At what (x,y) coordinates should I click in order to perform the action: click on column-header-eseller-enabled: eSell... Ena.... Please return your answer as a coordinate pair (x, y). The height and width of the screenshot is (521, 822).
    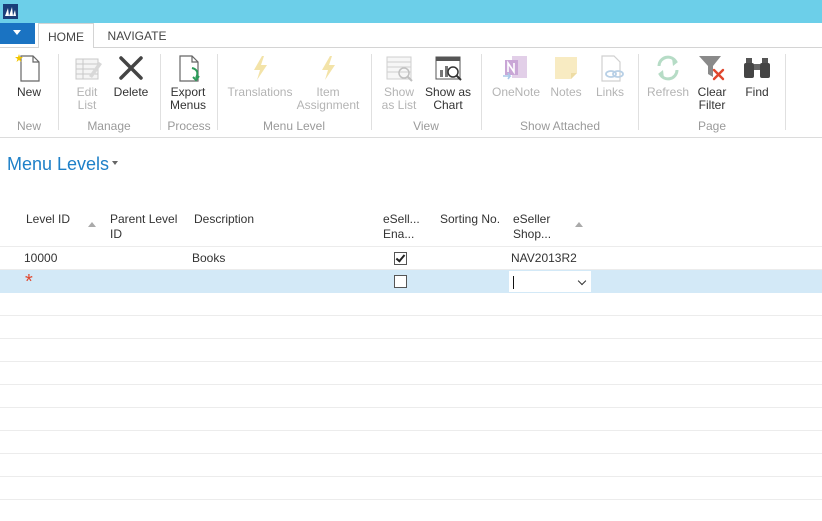
    Looking at the image, I should click on (401, 227).